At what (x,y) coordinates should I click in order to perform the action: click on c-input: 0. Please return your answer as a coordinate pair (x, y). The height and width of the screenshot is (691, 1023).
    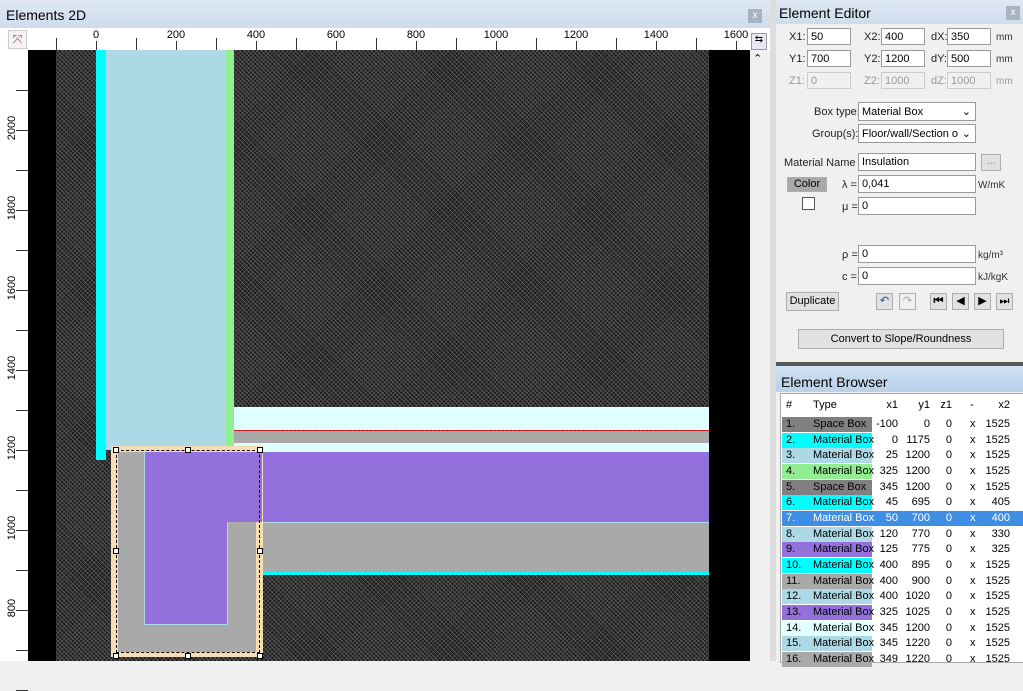
    Looking at the image, I should click on (917, 276).